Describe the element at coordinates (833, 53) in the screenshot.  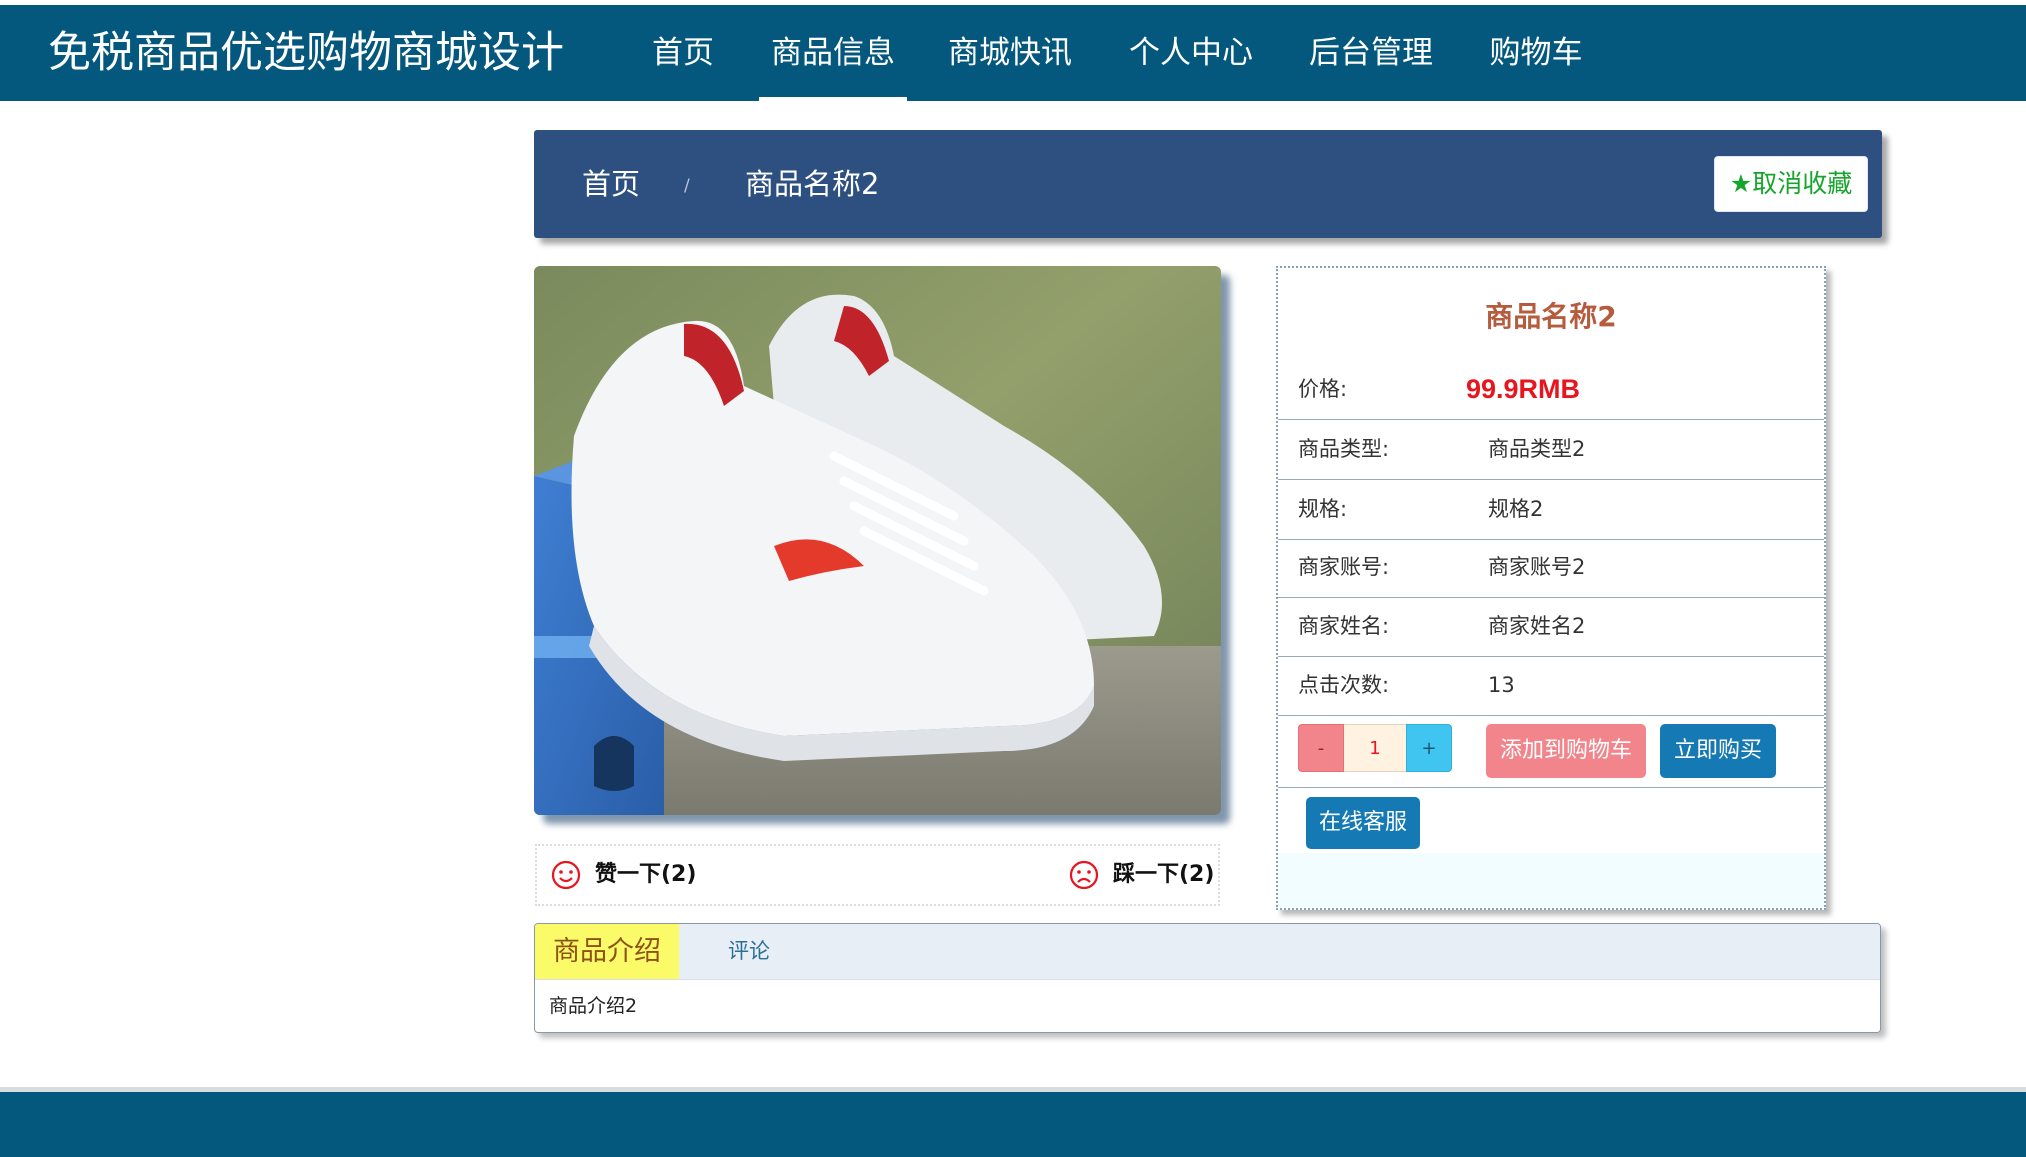
I see `nav-product-info: 商品信息` at that location.